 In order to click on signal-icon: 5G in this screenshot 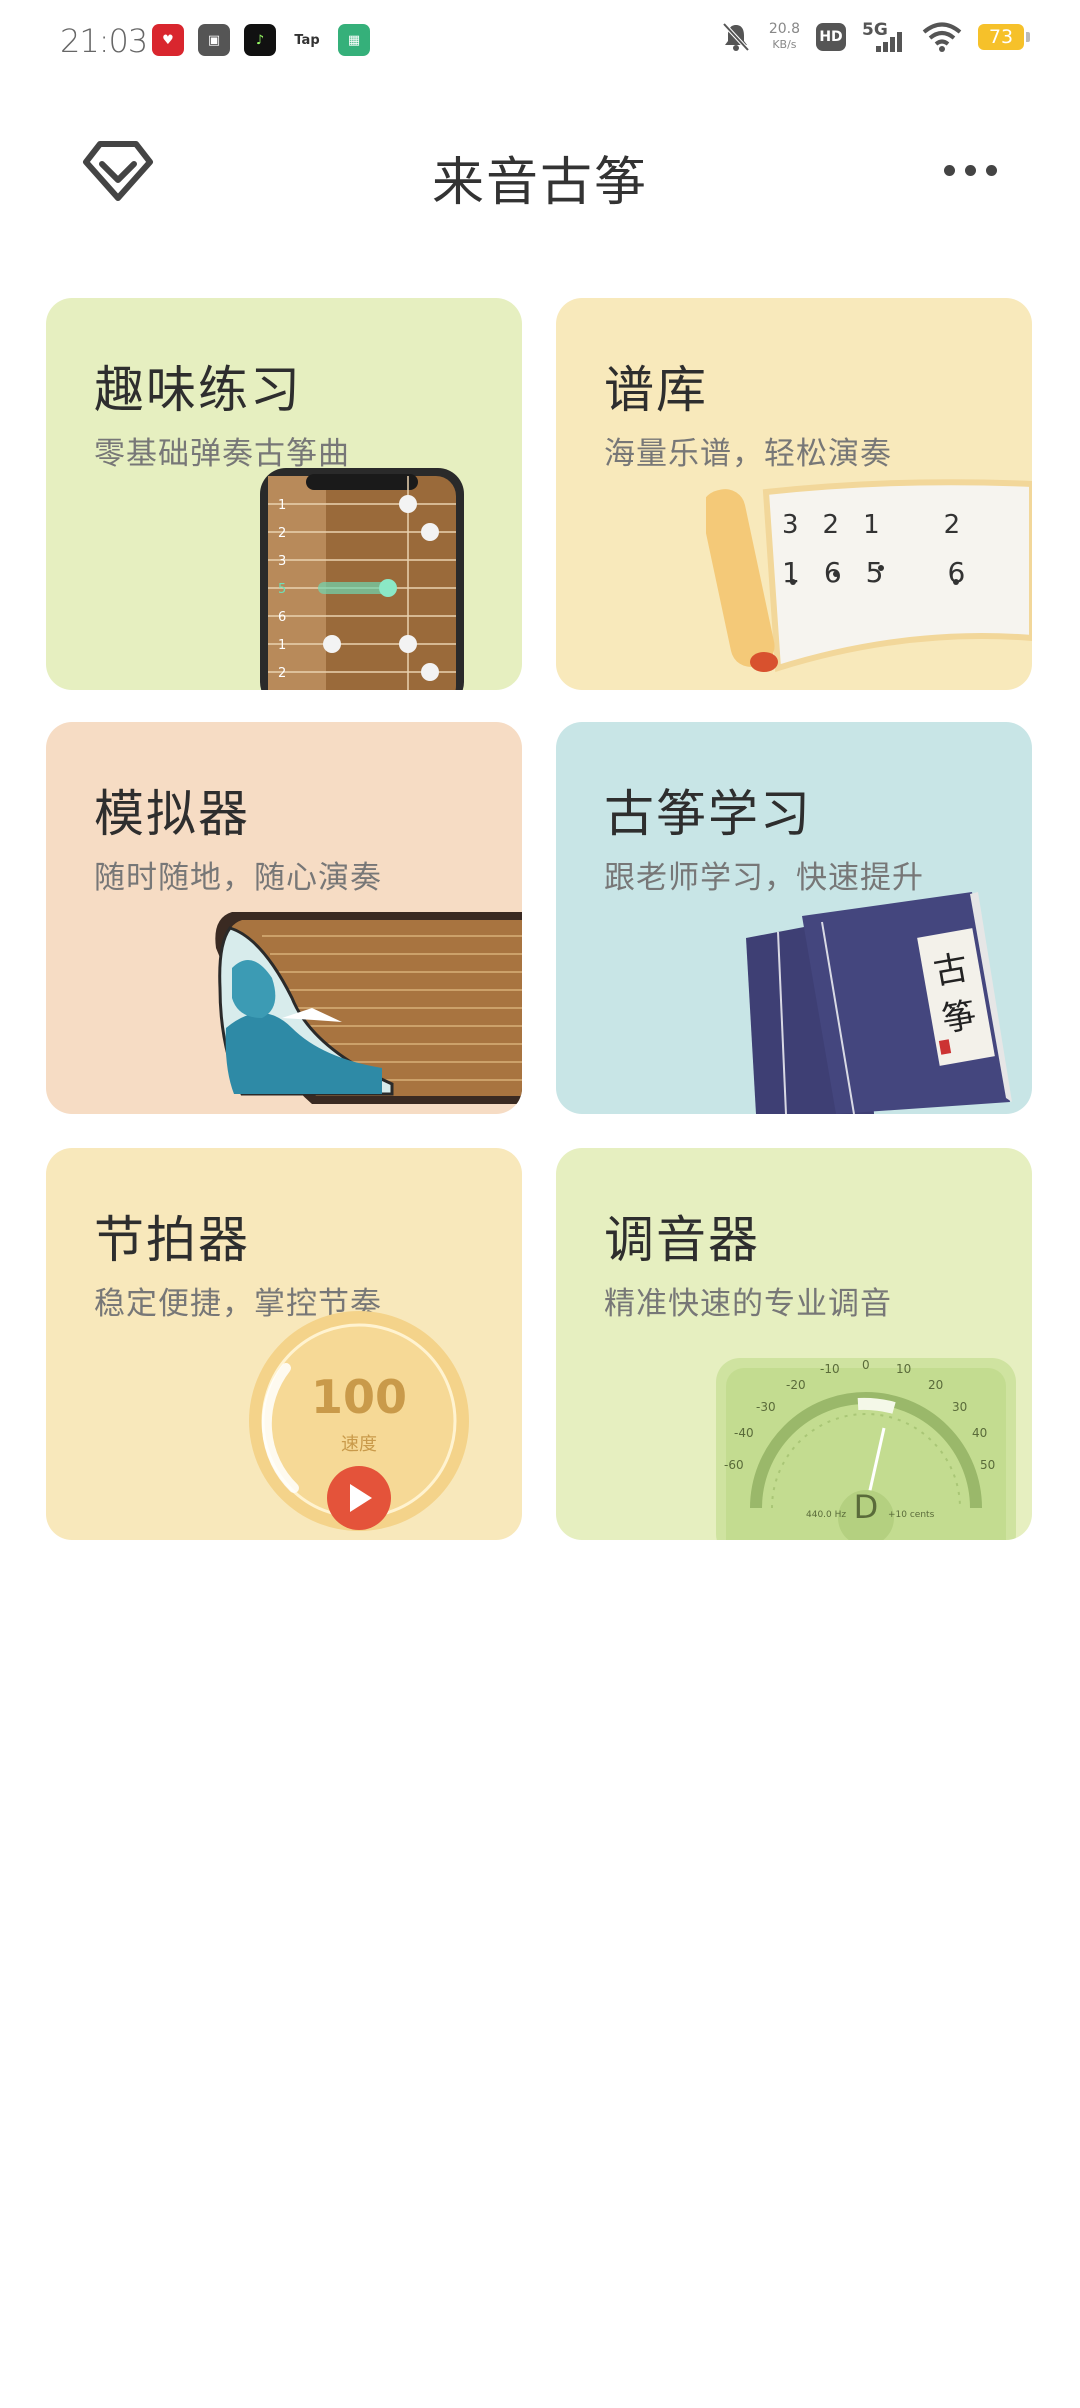, I will do `click(884, 37)`.